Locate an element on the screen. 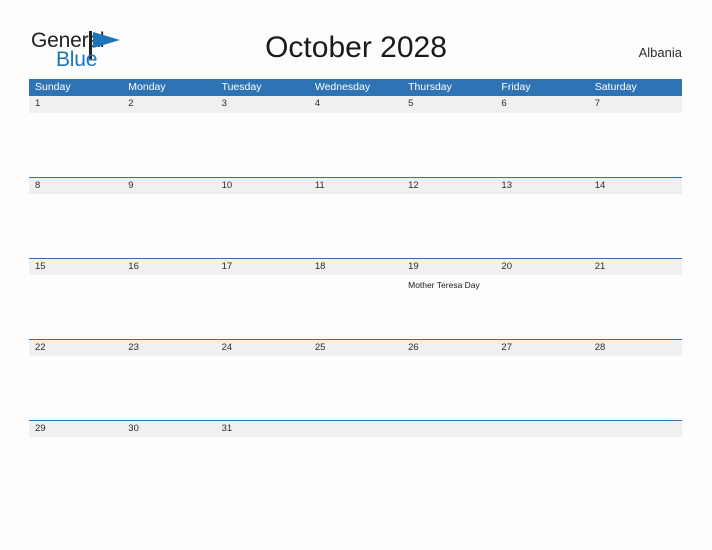 The width and height of the screenshot is (712, 550). day-cell-8: 8 is located at coordinates (75, 186).